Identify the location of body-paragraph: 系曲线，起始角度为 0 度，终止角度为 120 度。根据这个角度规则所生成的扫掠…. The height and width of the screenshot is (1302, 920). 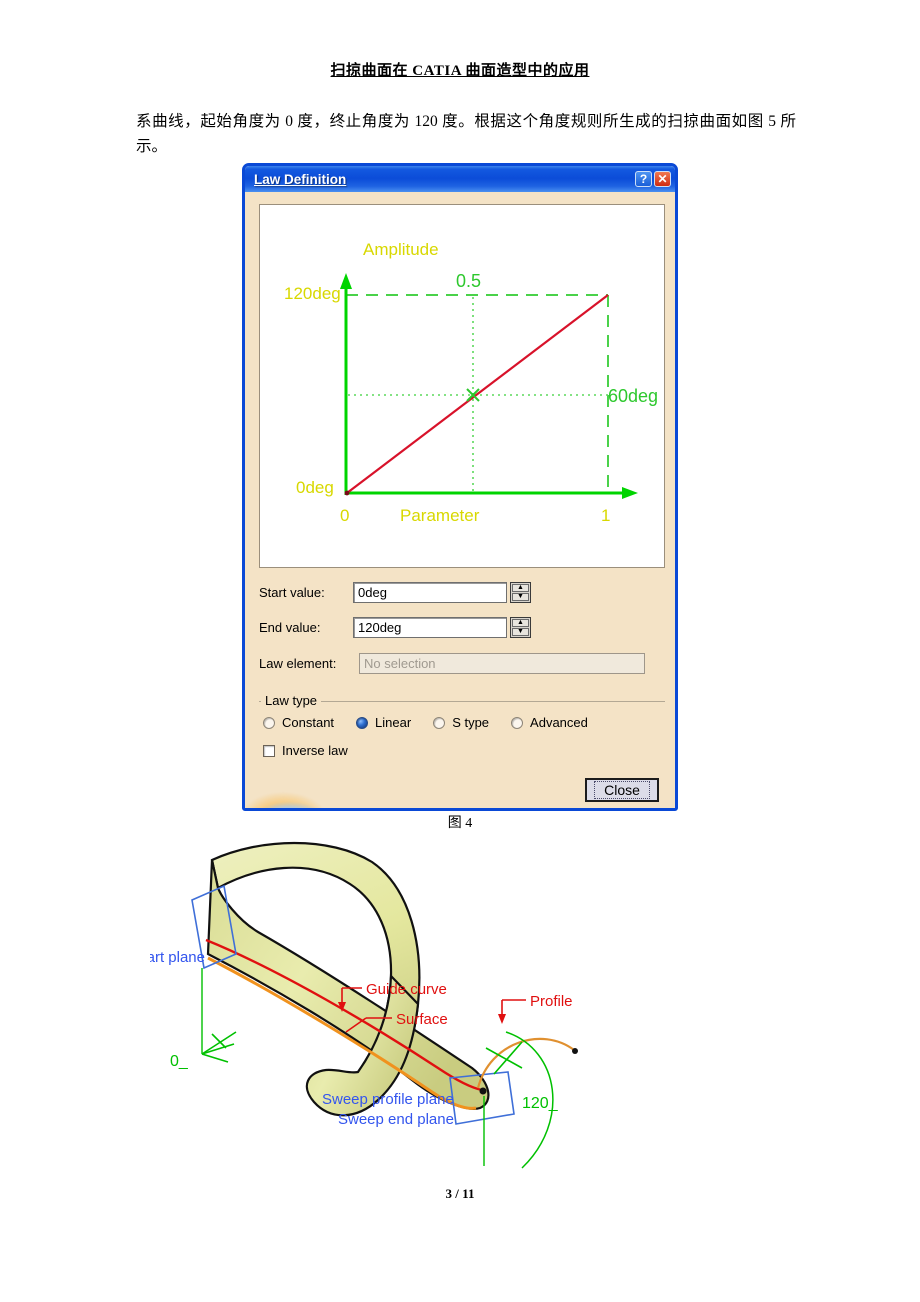
(466, 134).